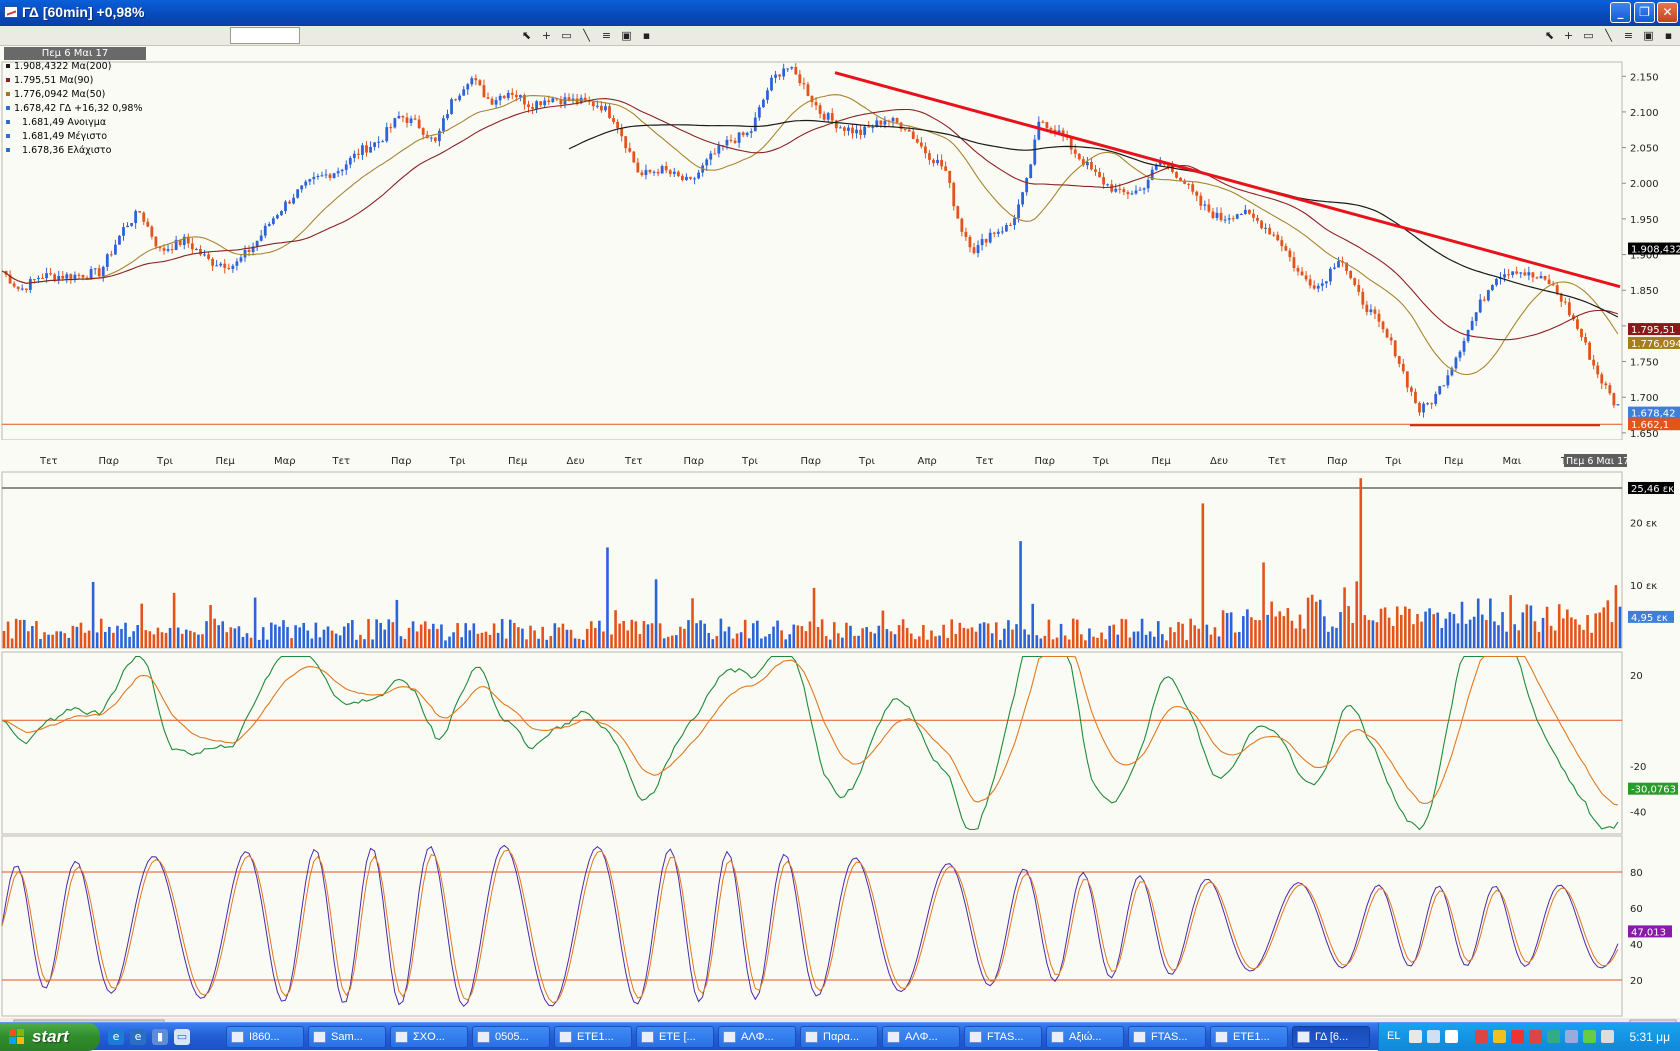 The image size is (1680, 1051). What do you see at coordinates (1549, 35) in the screenshot?
I see `pointer-tool-icon-right: ⬉` at bounding box center [1549, 35].